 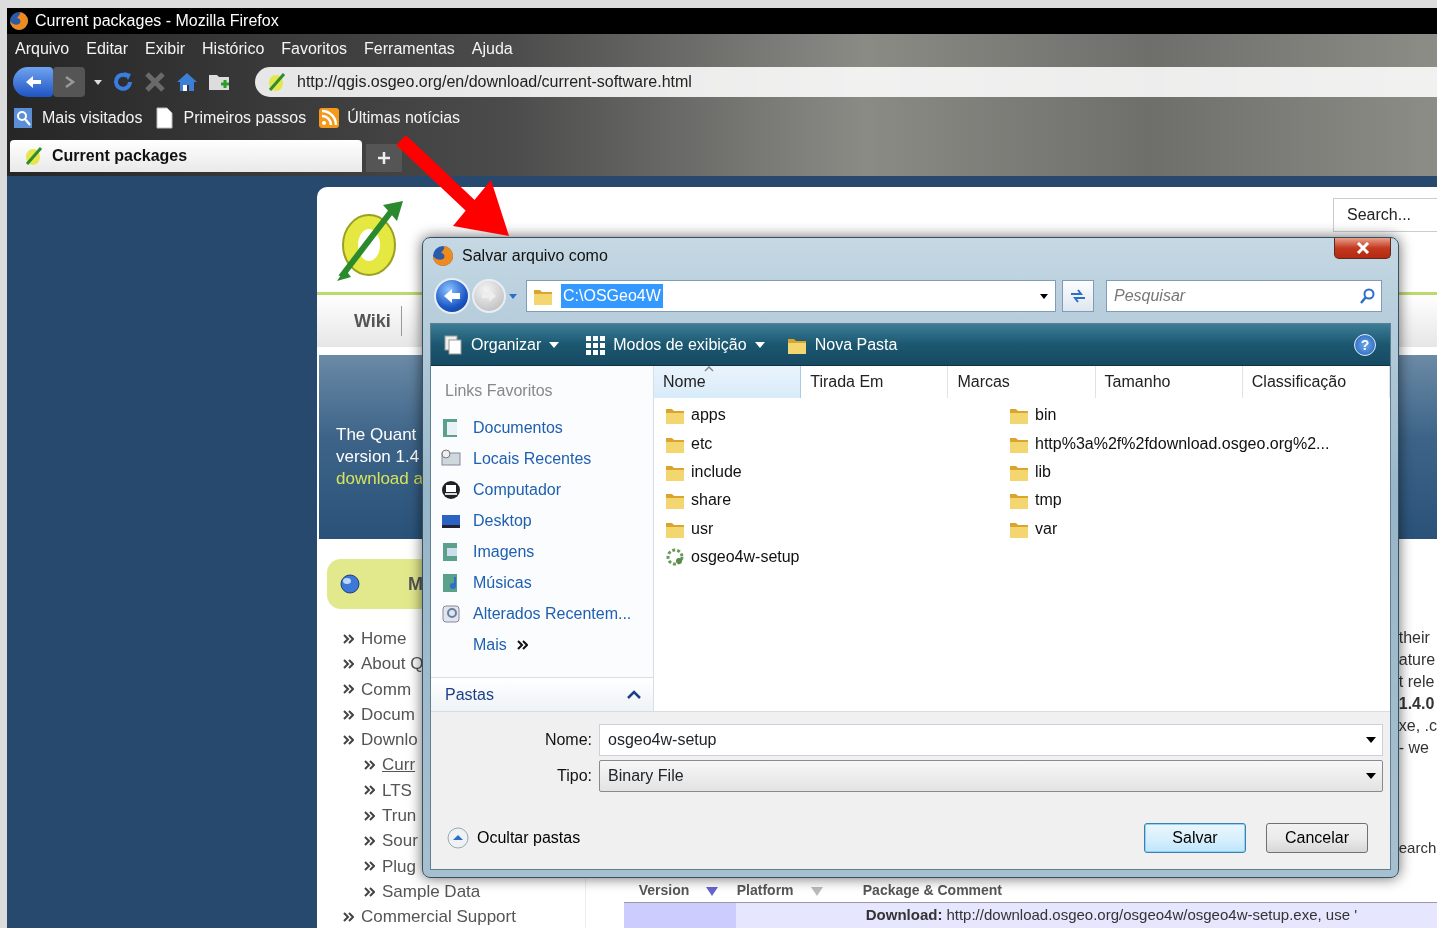 I want to click on file-item: tmp, so click(x=1035, y=500).